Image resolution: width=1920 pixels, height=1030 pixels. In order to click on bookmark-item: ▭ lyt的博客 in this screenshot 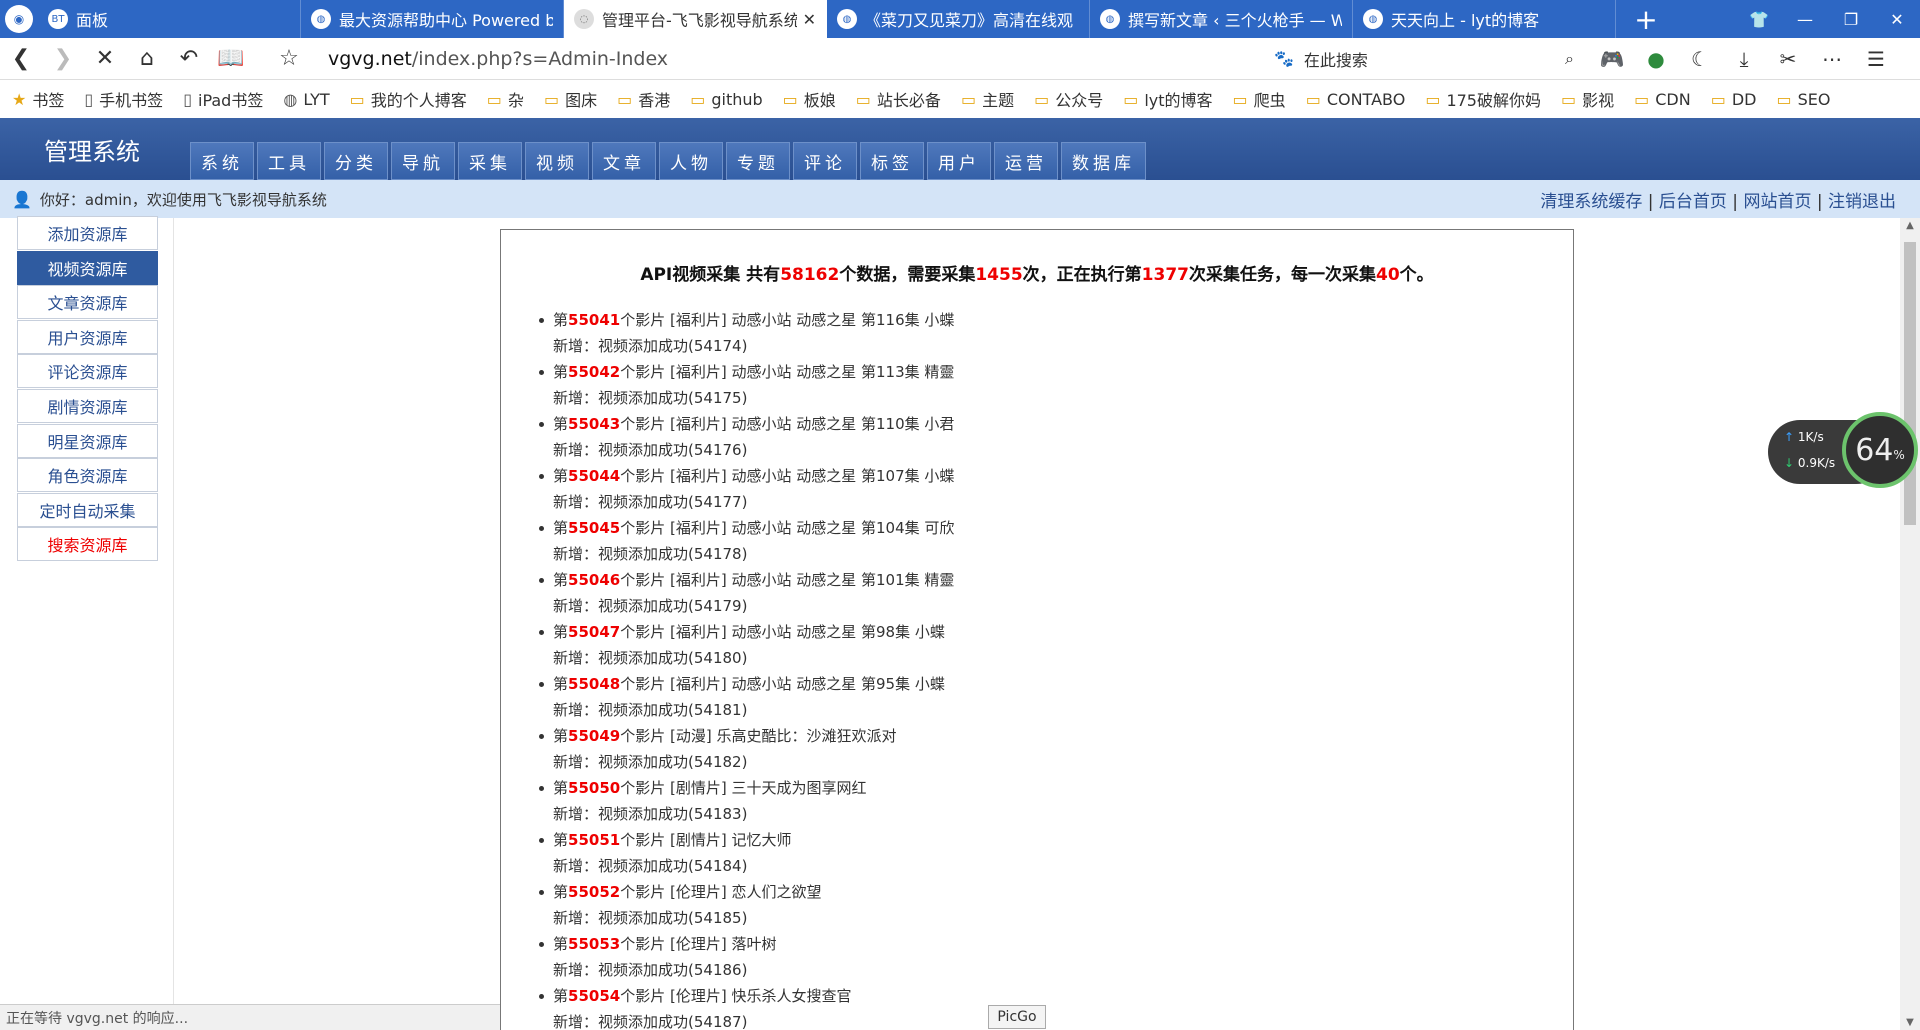, I will do `click(1167, 99)`.